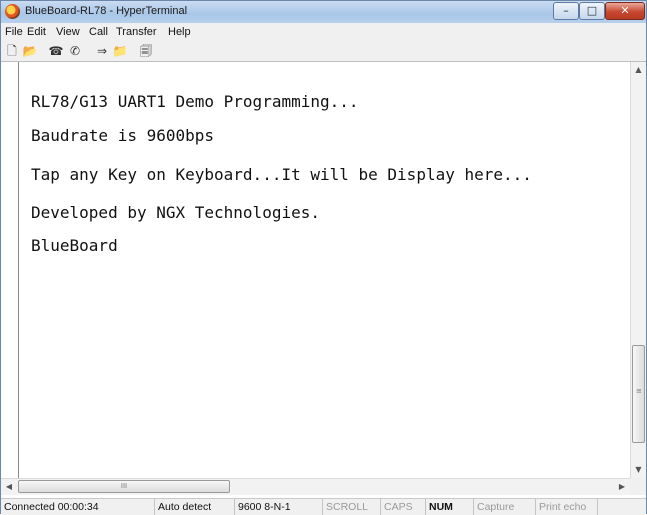  I want to click on scroll-left-arrow-icon: ◀, so click(9, 487).